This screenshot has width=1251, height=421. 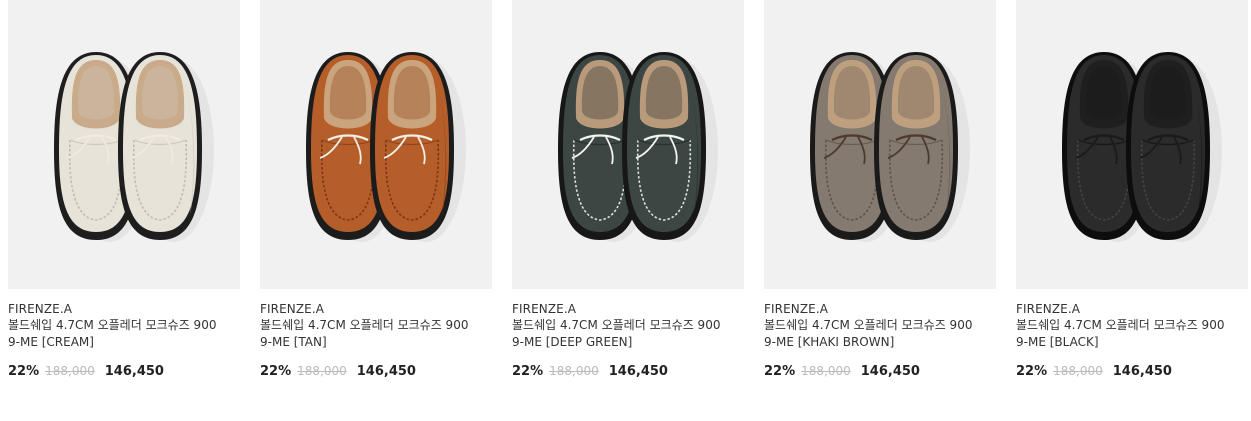 I want to click on product-name: 볼드쉐입 4.7CM 오플레더 모크슈즈 9009-ME [CREAM], so click(x=113, y=334).